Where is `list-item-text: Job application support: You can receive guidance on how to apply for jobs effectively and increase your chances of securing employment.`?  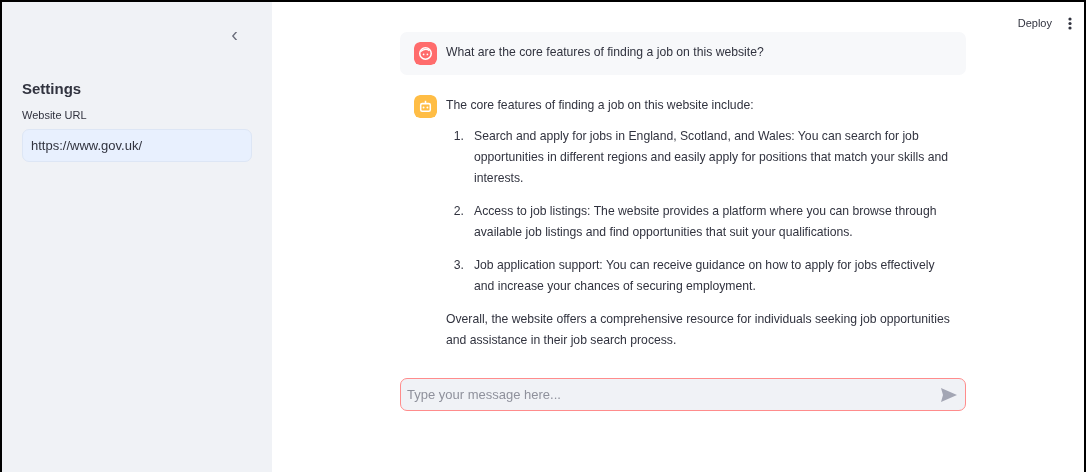 list-item-text: Job application support: You can receive guidance on how to apply for jobs effectively and increase your chances of securing employment. is located at coordinates (705, 276).